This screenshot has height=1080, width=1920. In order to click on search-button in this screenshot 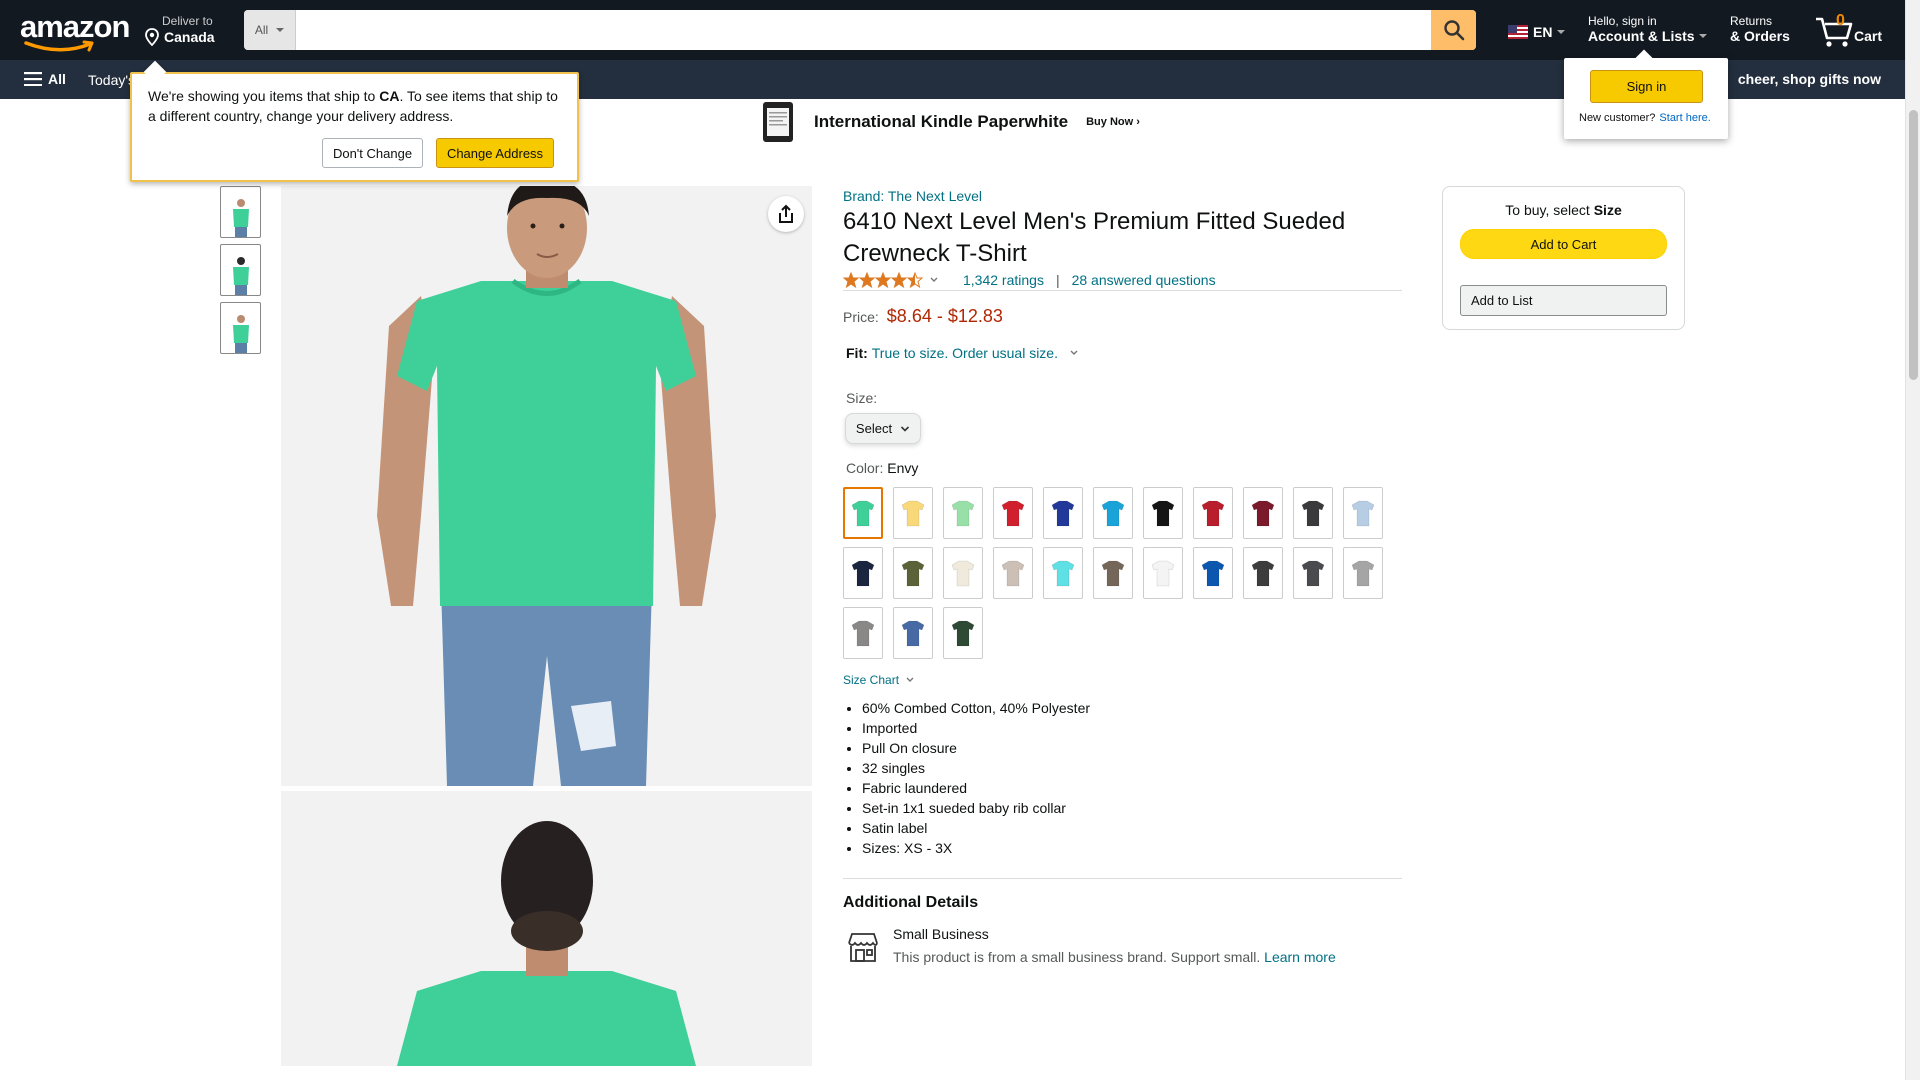, I will do `click(1453, 30)`.